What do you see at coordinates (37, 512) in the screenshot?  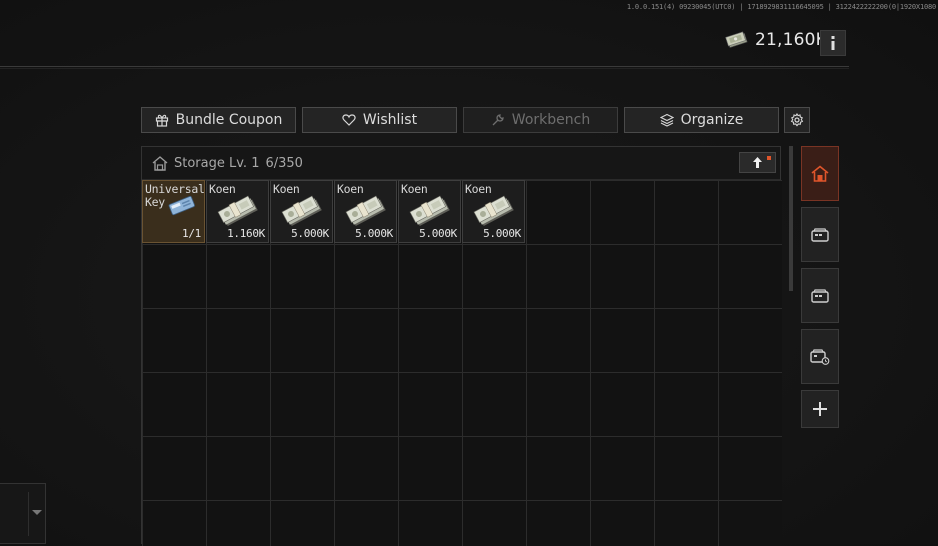 I see `chevron-down-icon` at bounding box center [37, 512].